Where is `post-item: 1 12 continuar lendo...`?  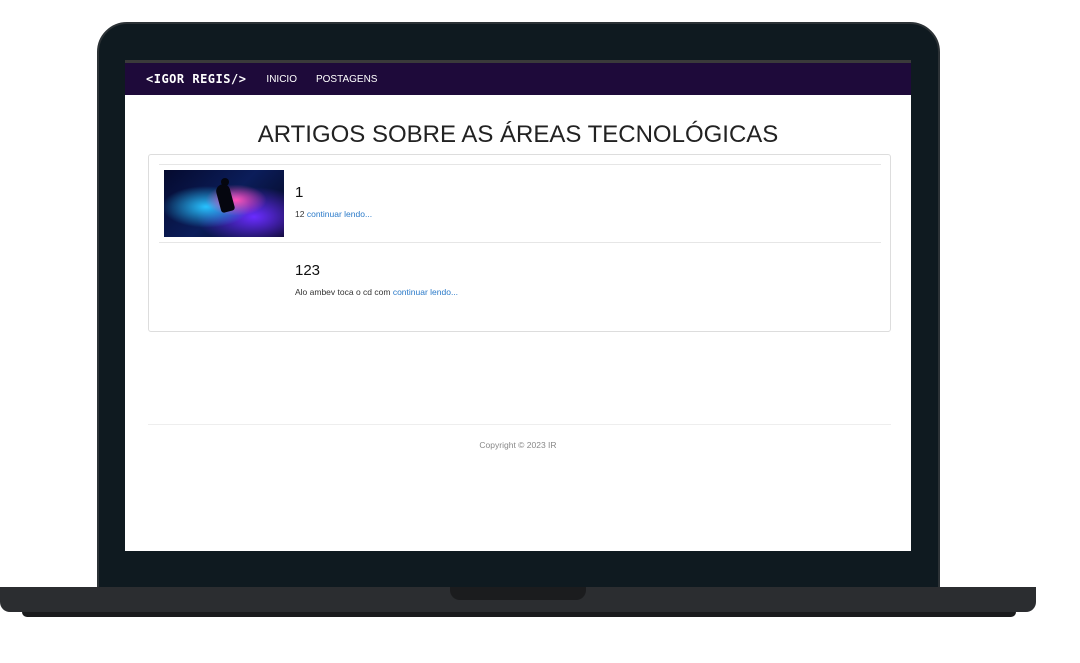
post-item: 1 12 continuar lendo... is located at coordinates (520, 203).